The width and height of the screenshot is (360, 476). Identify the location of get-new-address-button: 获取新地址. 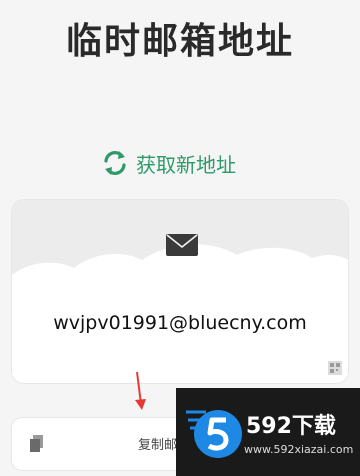
(168, 163).